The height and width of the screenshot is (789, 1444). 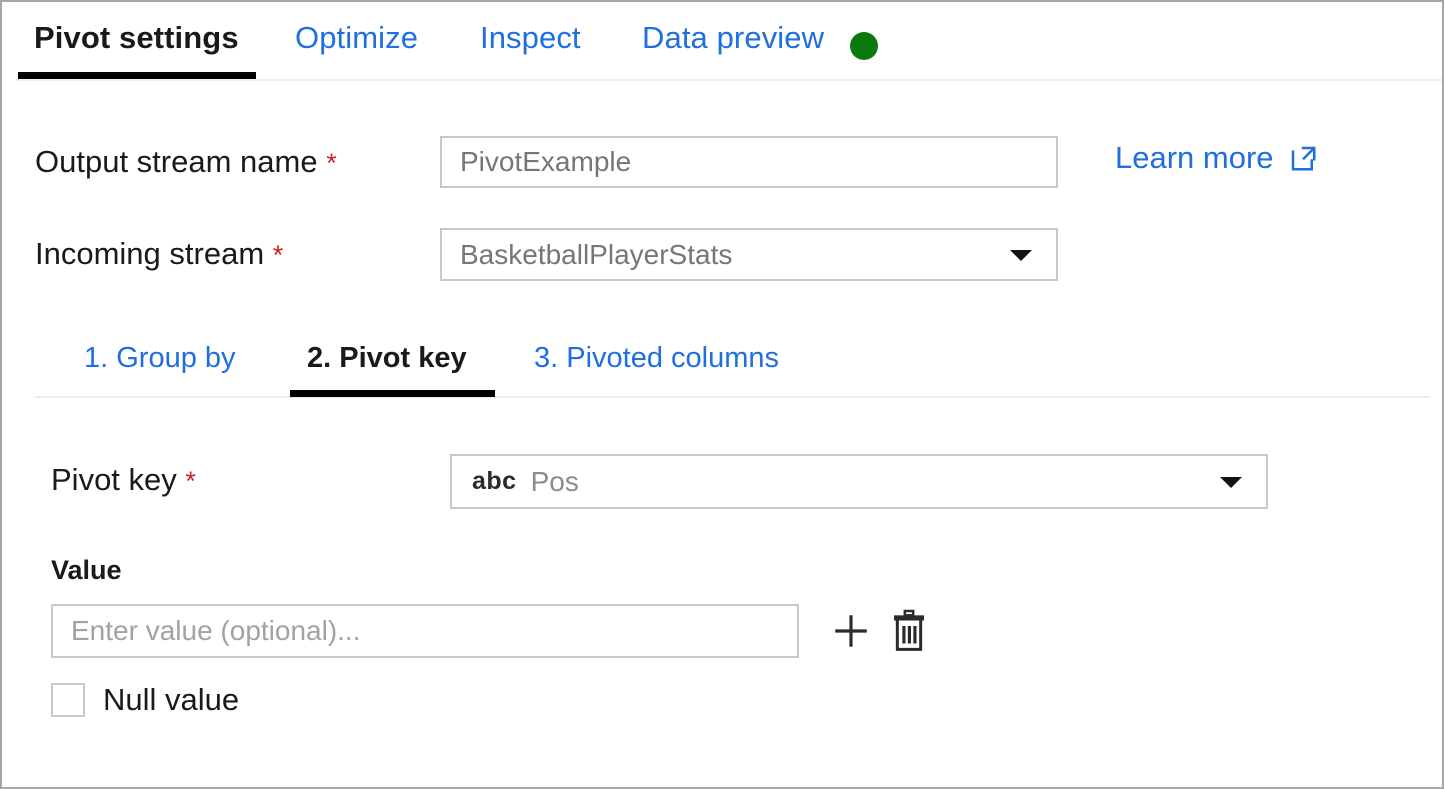 I want to click on incoming-stream-dropdown: BasketballPlayerStats, so click(x=749, y=254).